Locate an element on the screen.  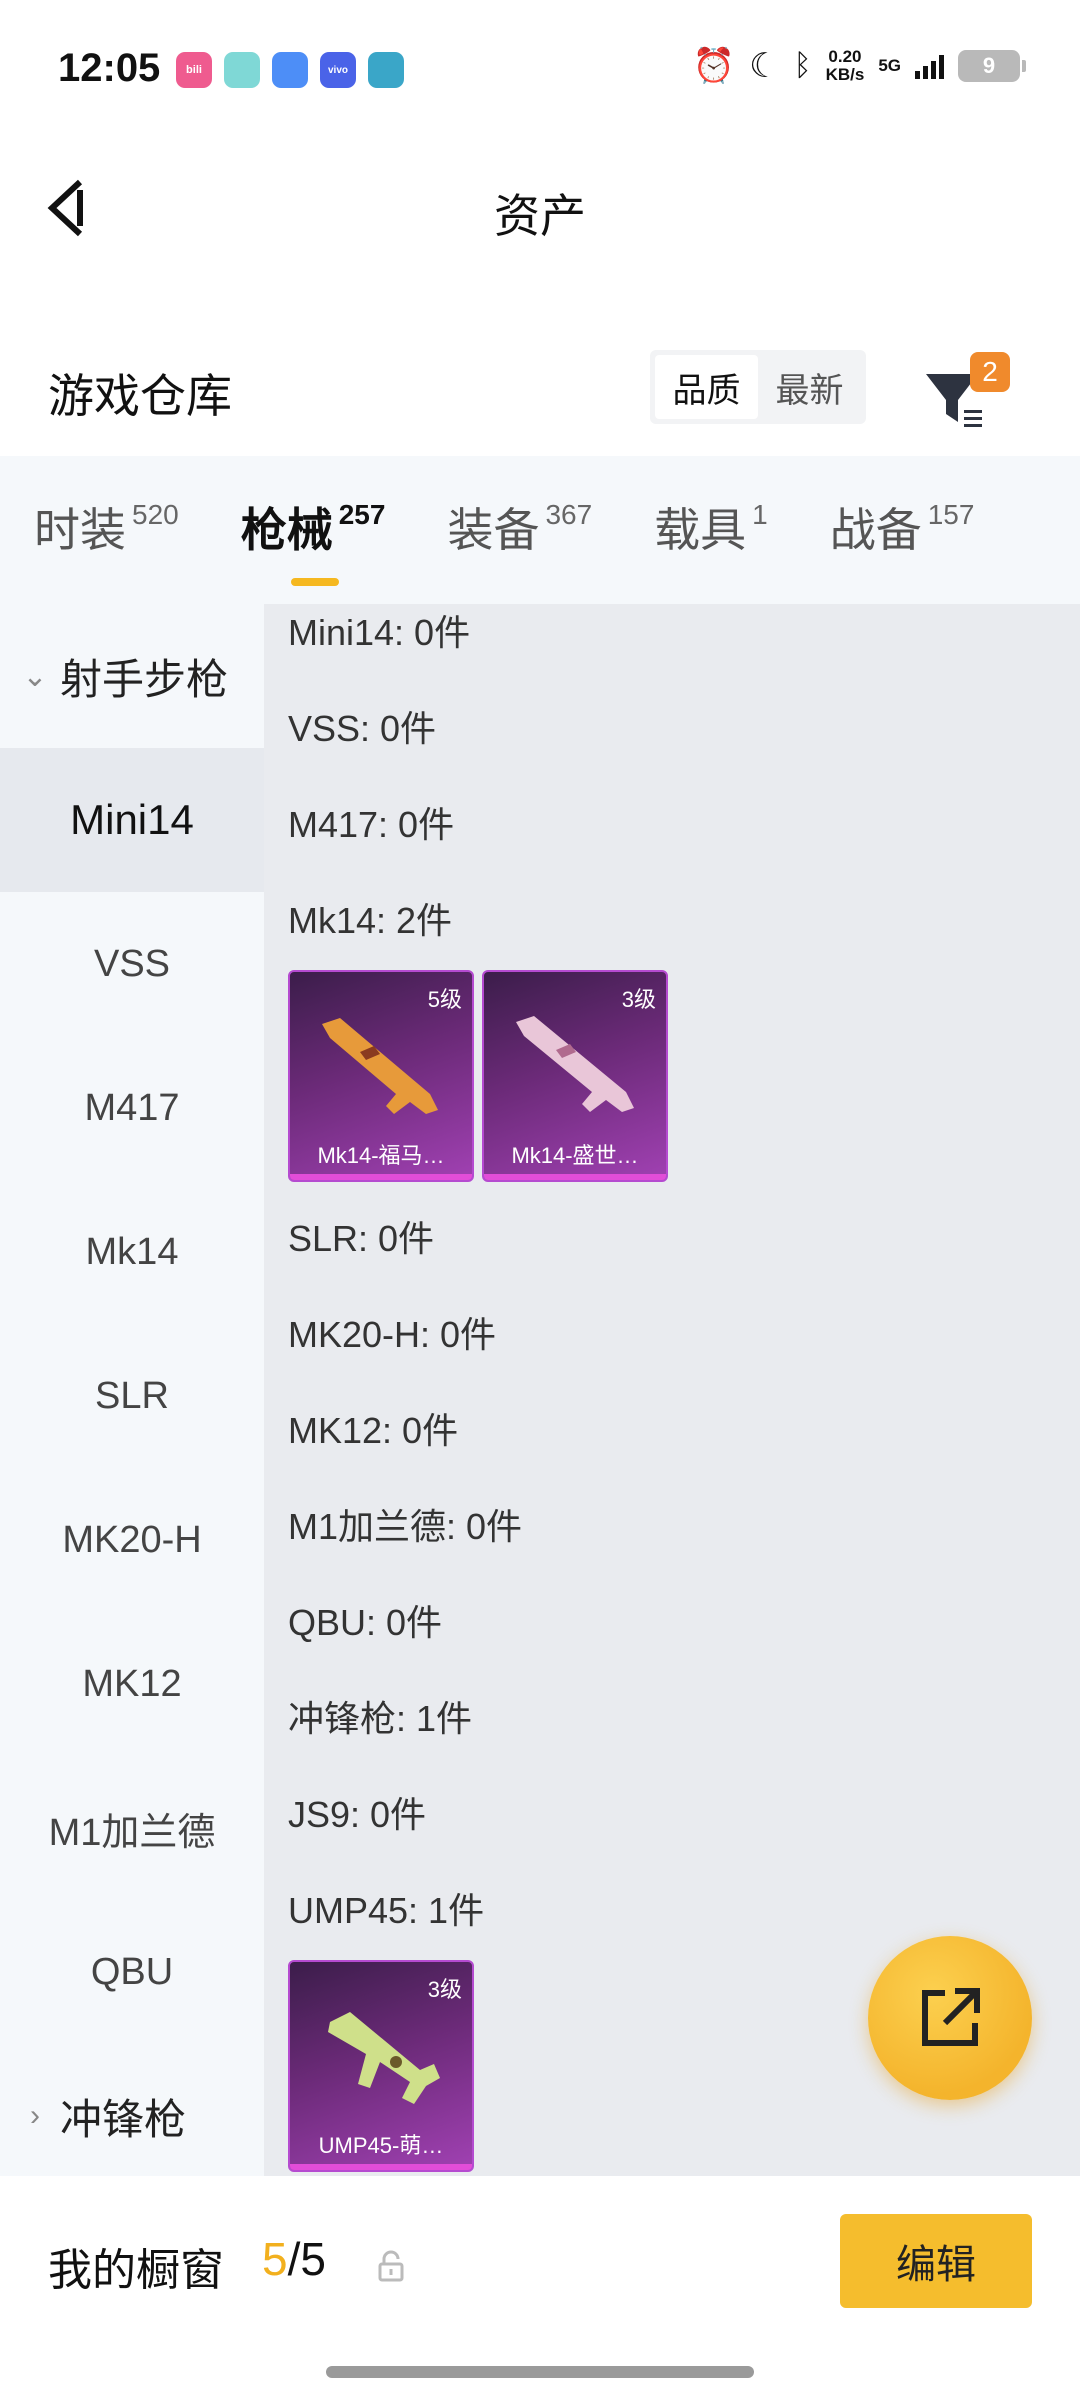
app-header: 资产 is located at coordinates (540, 210).